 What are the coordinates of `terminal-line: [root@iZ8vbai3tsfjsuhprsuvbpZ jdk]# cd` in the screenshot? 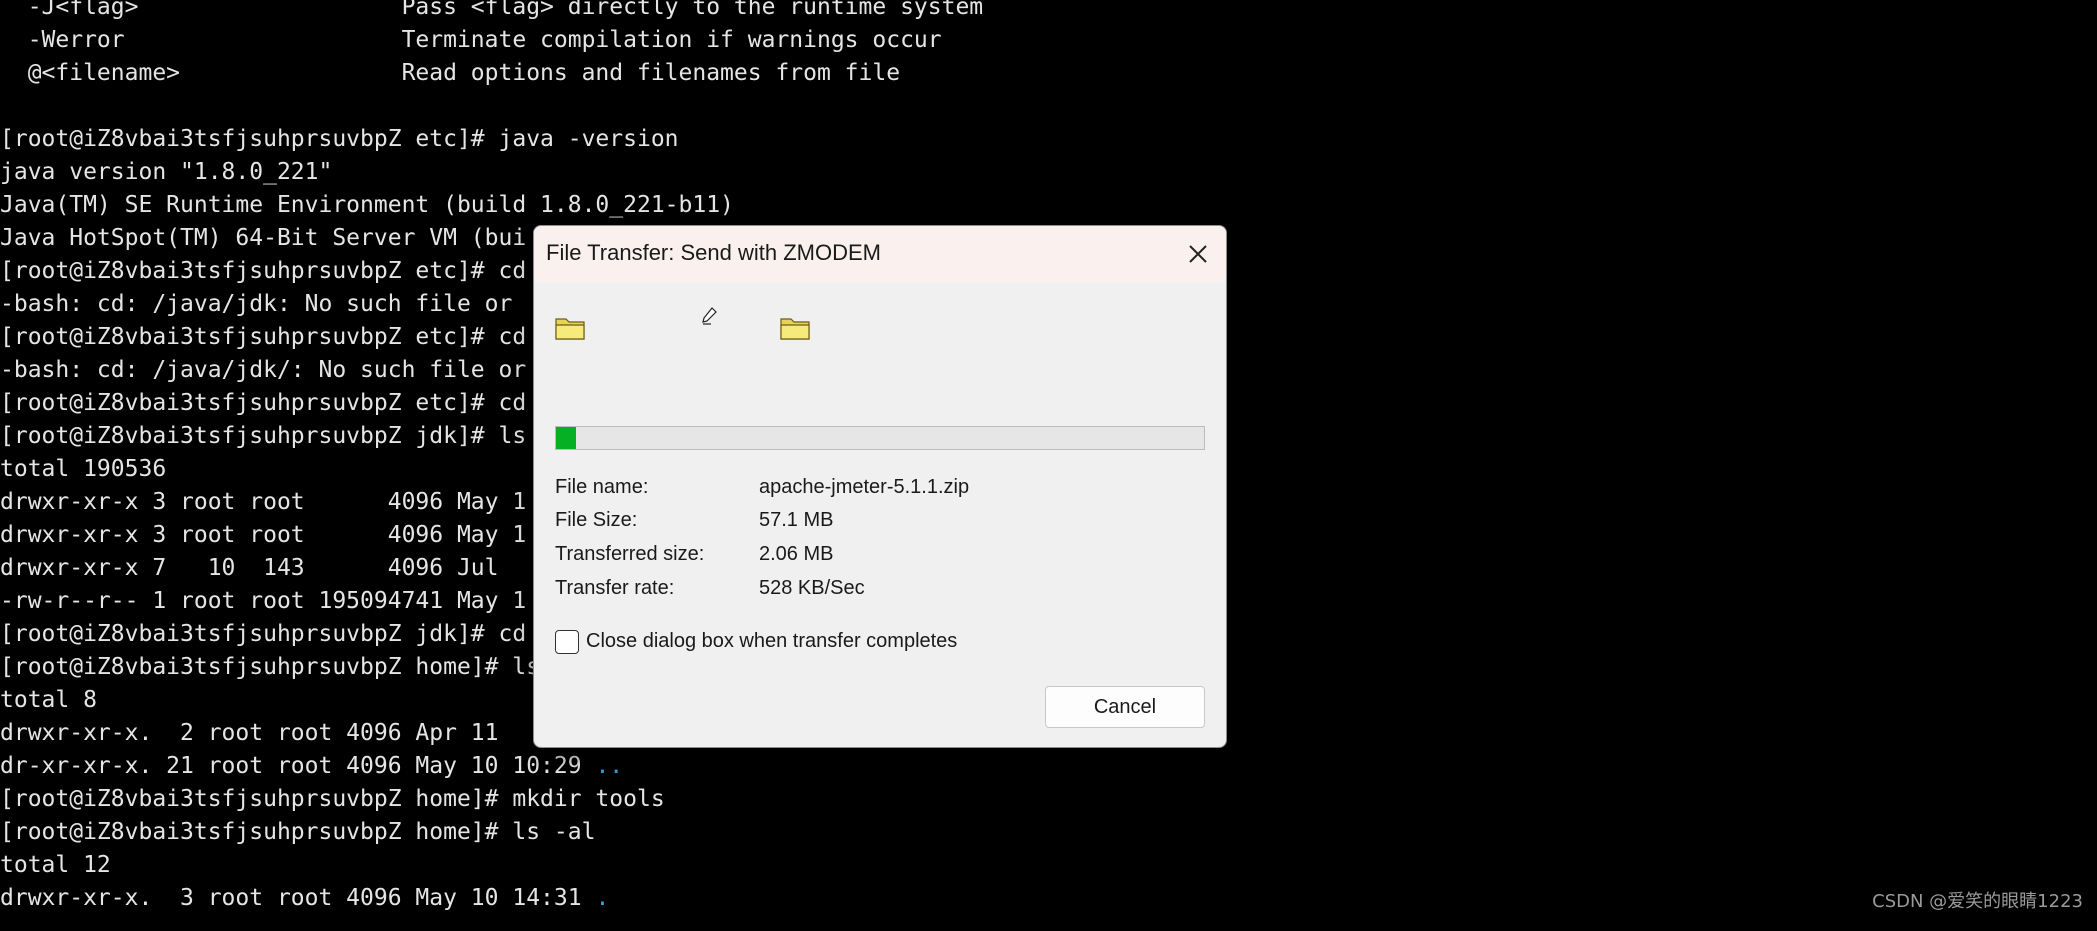 It's located at (263, 634).